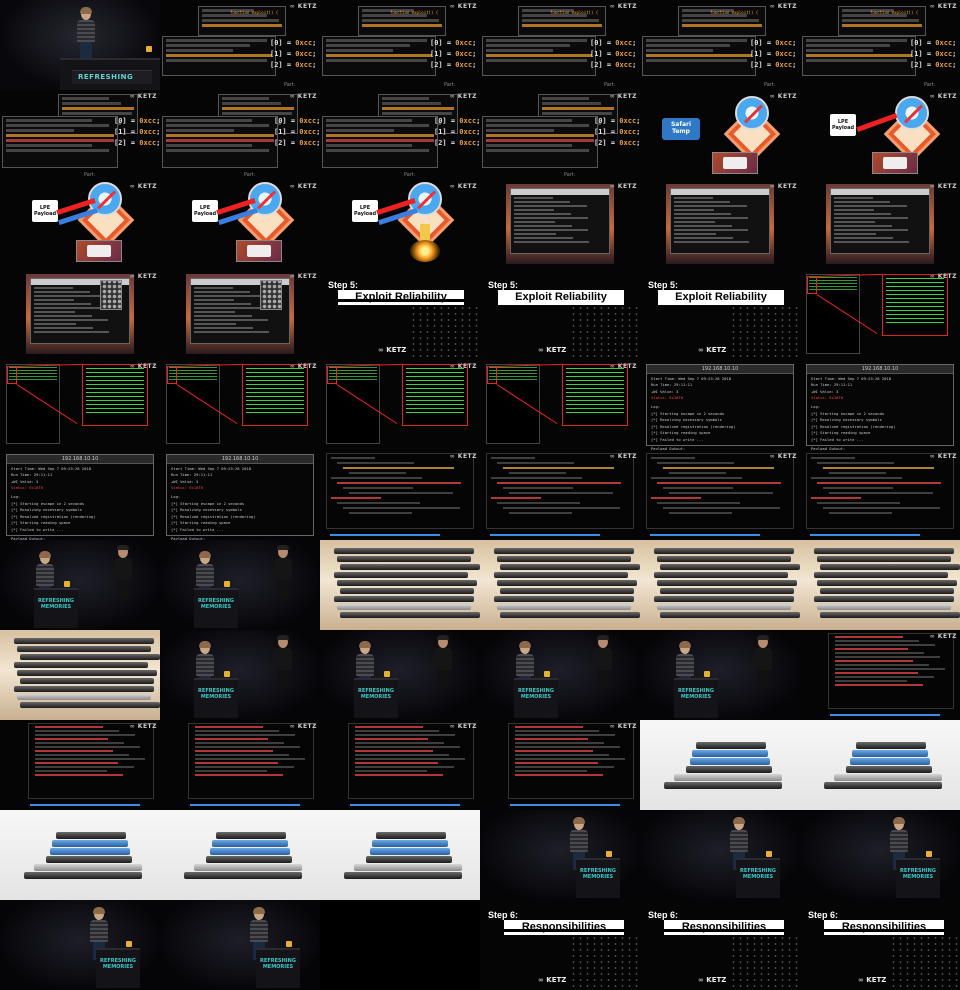 The width and height of the screenshot is (960, 990). Describe the element at coordinates (623, 186) in the screenshot. I see `ketz-logo: KETZ` at that location.